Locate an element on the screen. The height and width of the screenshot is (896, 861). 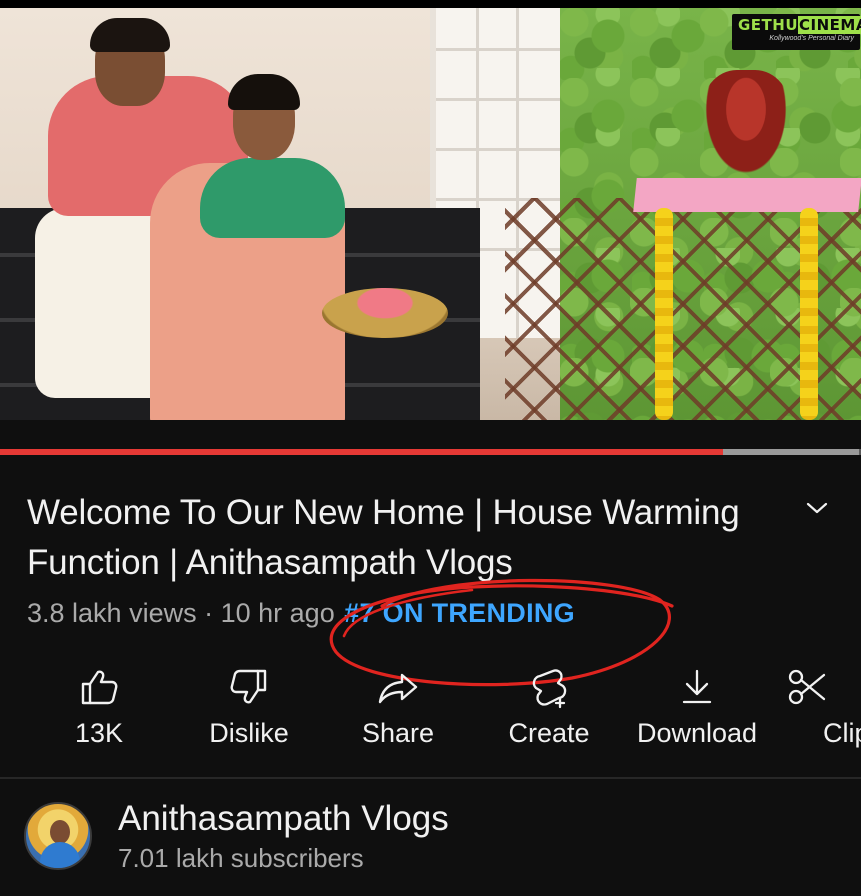
trending-badge: #7 ON TRENDING is located at coordinates (459, 613).